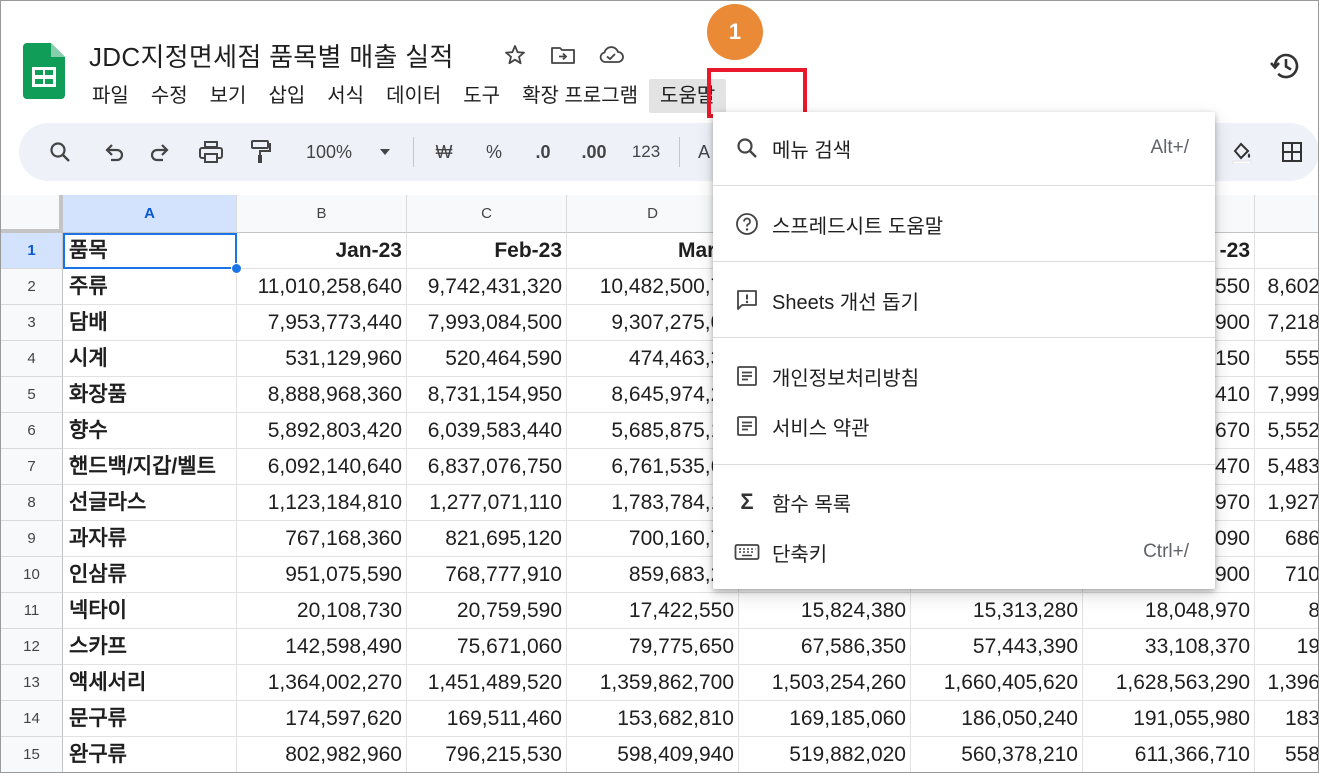 Image resolution: width=1319 pixels, height=773 pixels. Describe the element at coordinates (611, 55) in the screenshot. I see `cloud-status-icon` at that location.